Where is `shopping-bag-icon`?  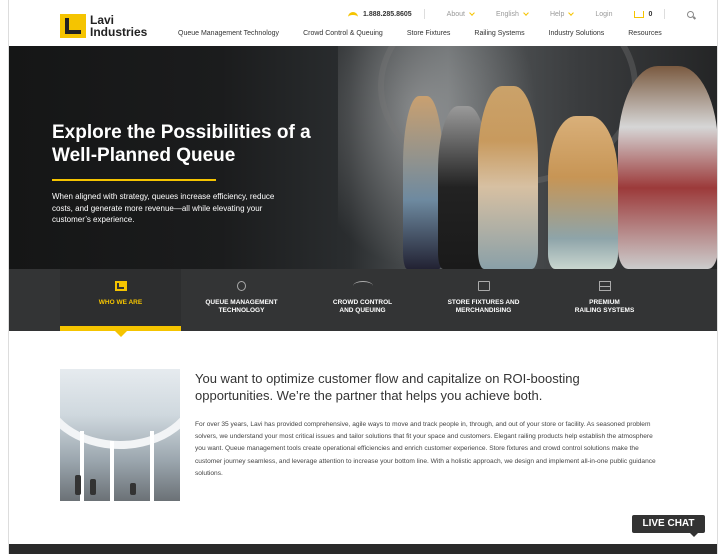 shopping-bag-icon is located at coordinates (483, 286).